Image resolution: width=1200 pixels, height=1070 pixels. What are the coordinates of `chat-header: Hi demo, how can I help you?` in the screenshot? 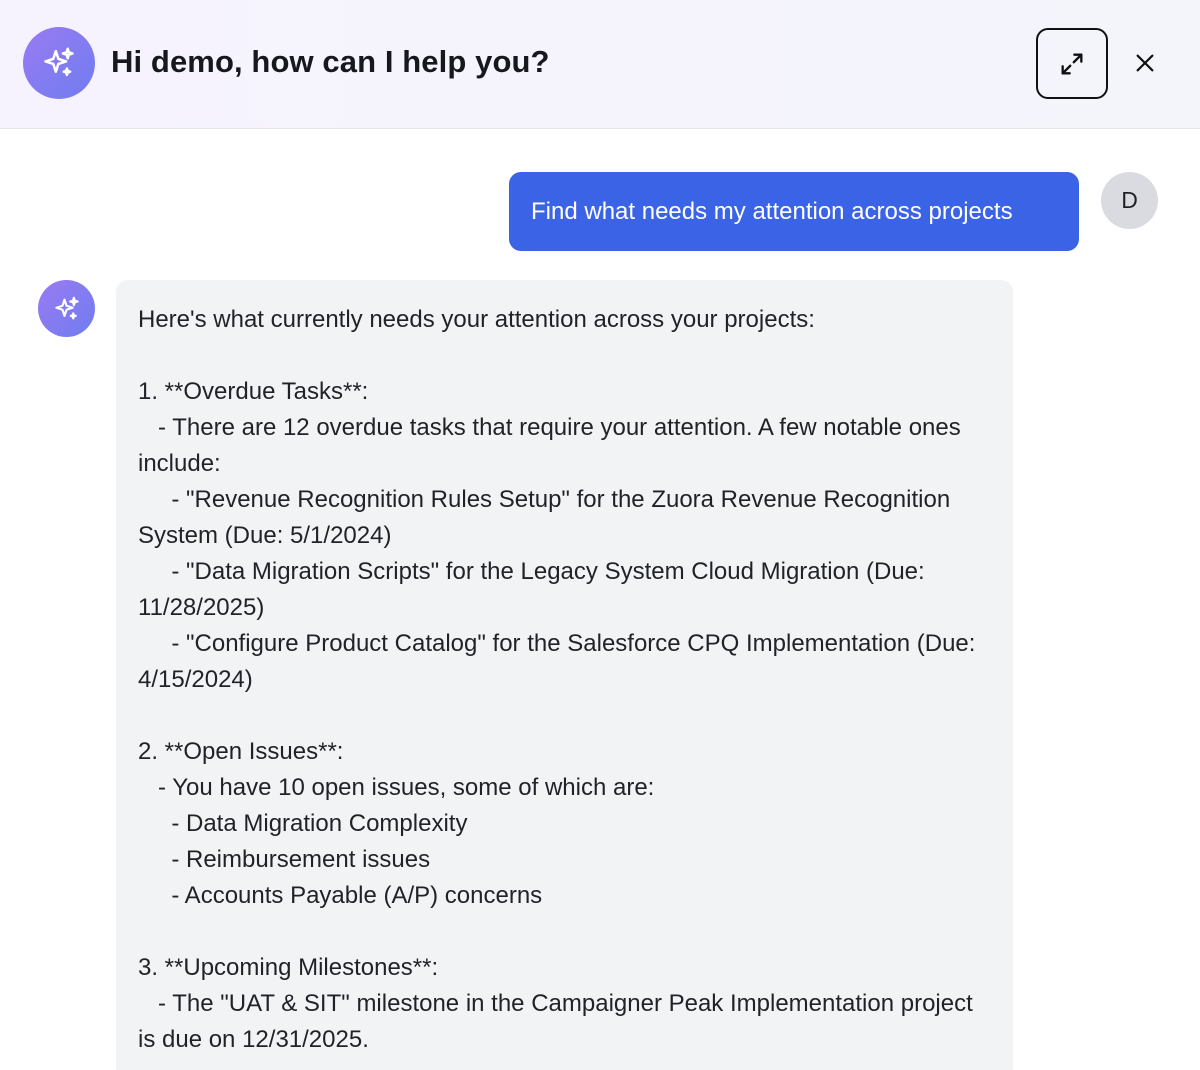 It's located at (600, 64).